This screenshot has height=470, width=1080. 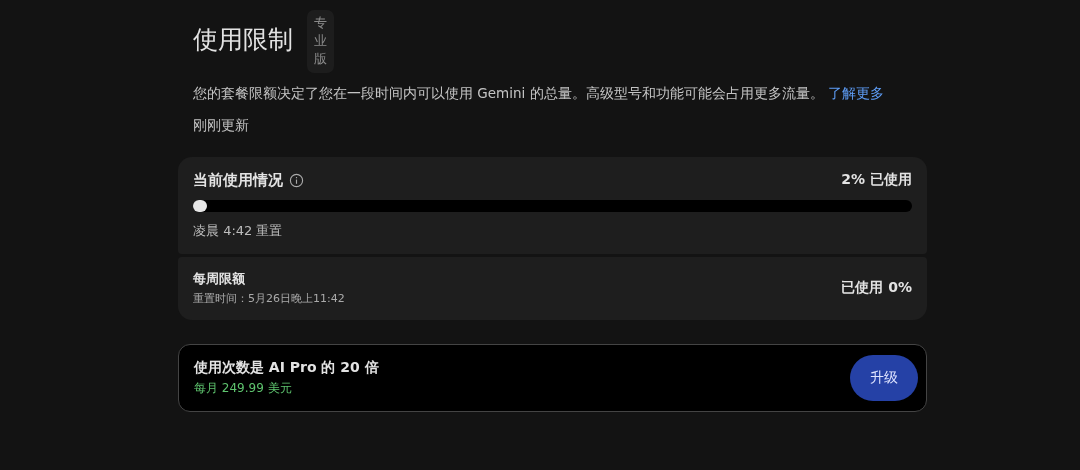 I want to click on usage-reading: 2% 已使用, so click(x=876, y=180).